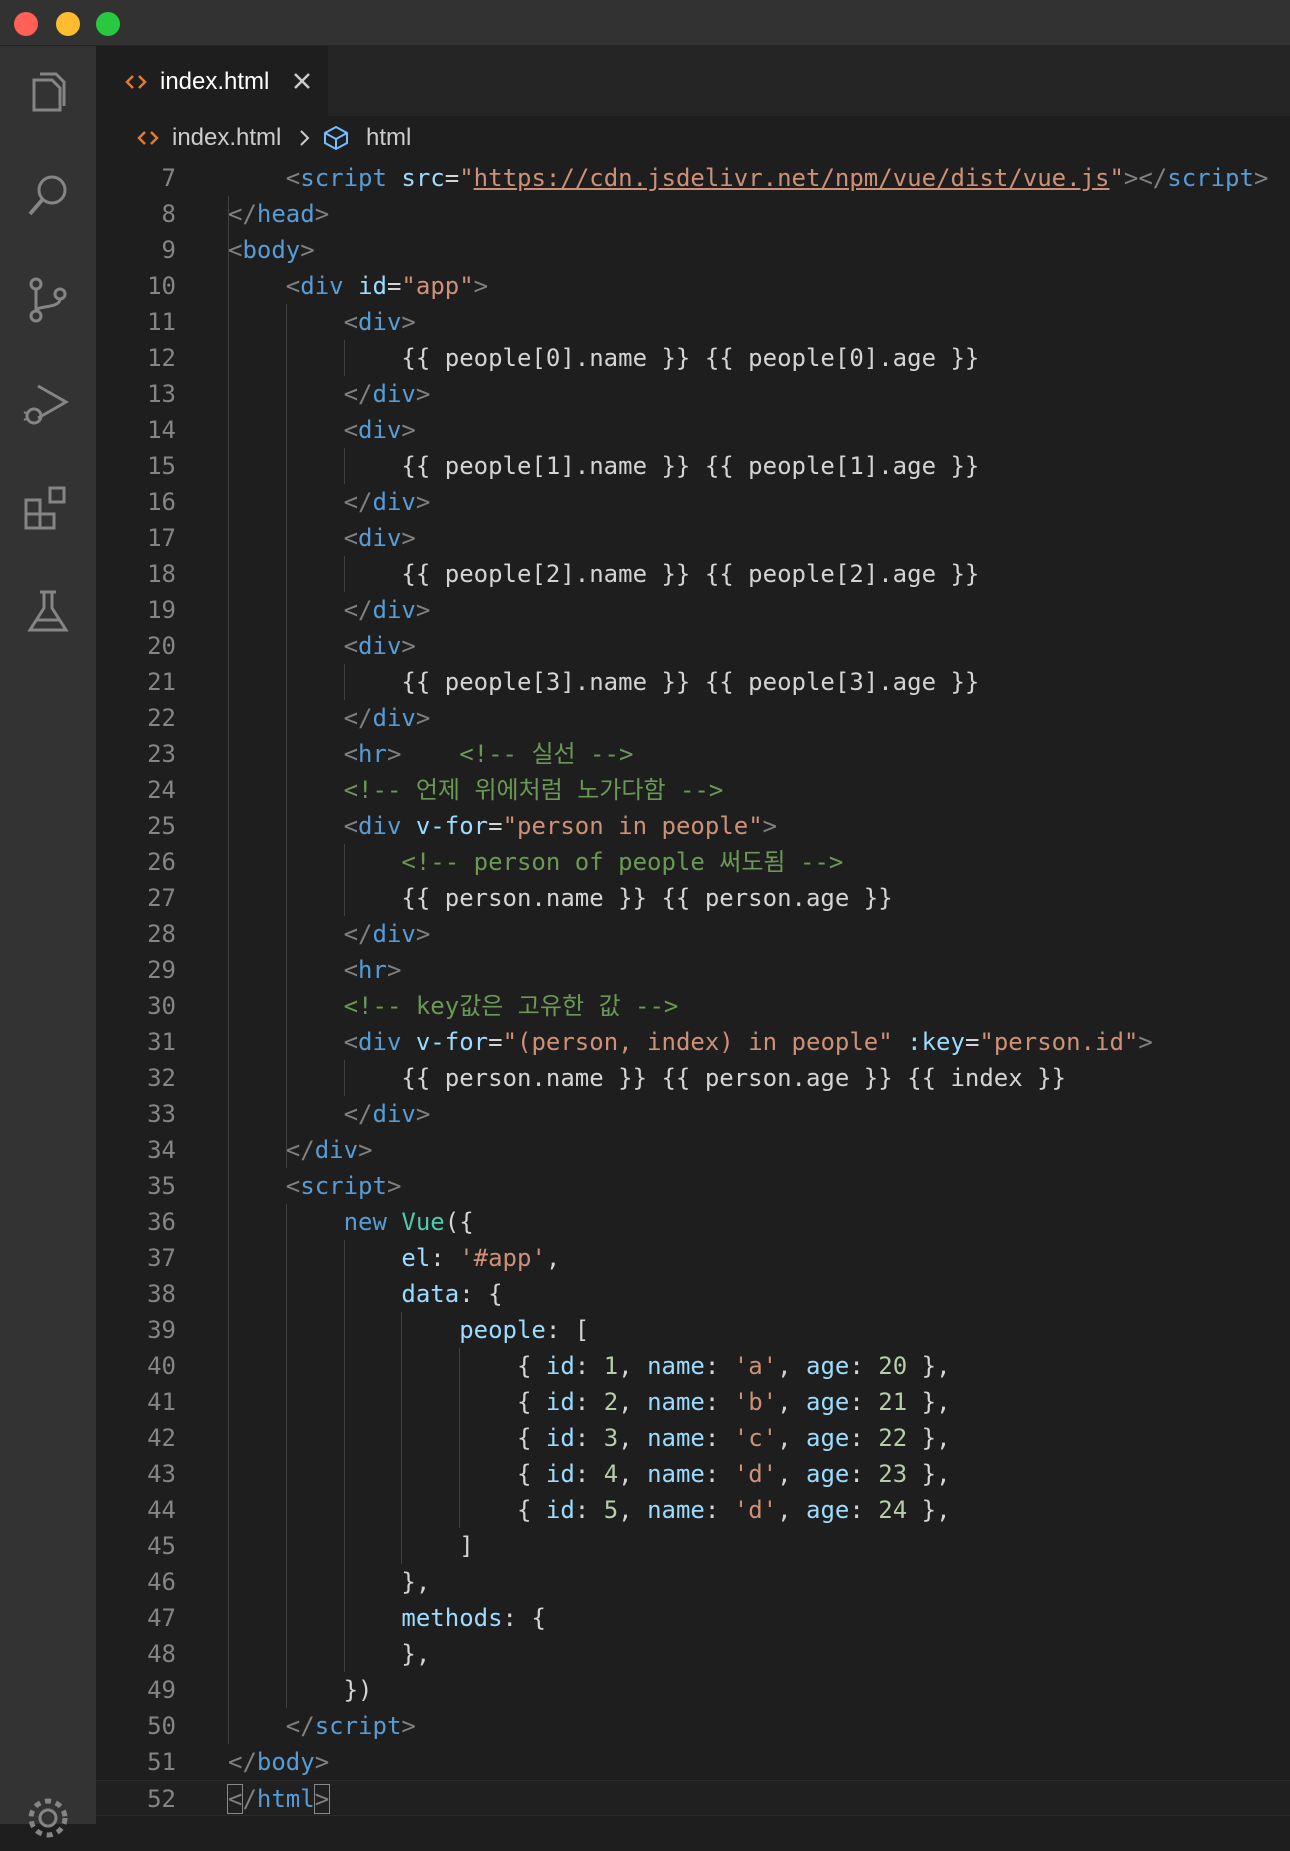 The width and height of the screenshot is (1290, 1851). What do you see at coordinates (48, 300) in the screenshot?
I see `source-control-icon` at bounding box center [48, 300].